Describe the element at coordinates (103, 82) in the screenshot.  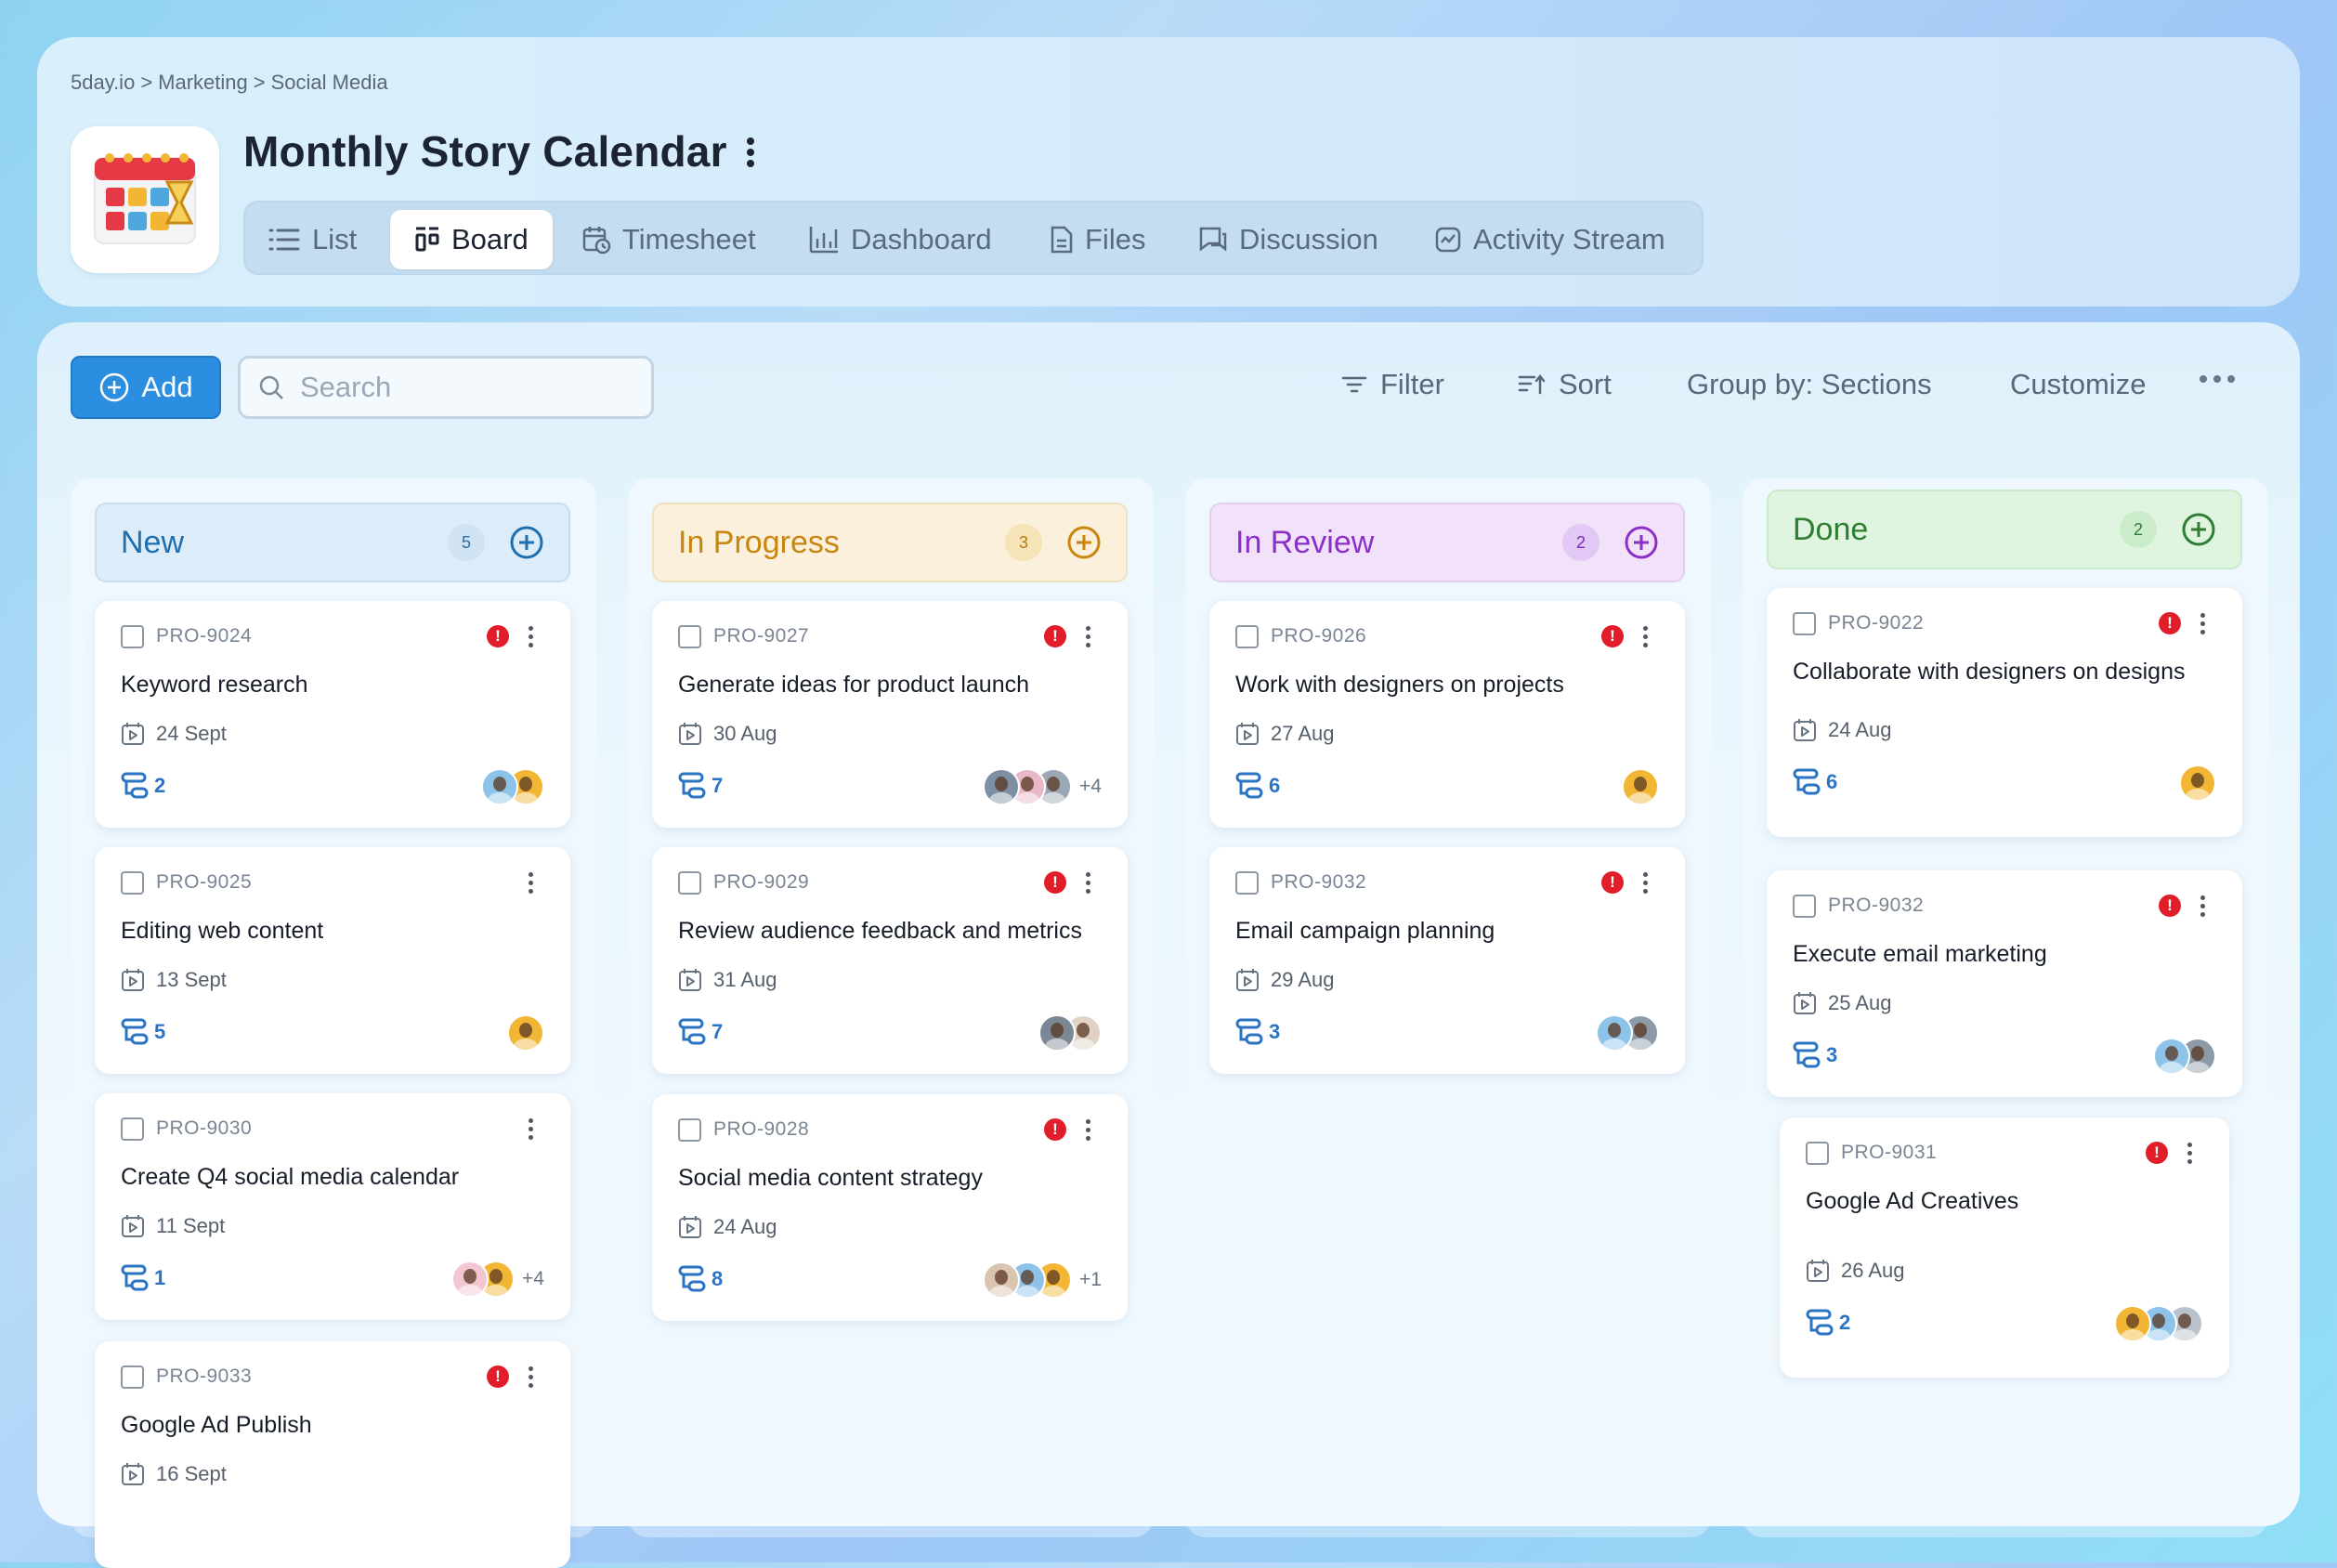
I see `breadcrumb-item-workspace: 5day.io` at that location.